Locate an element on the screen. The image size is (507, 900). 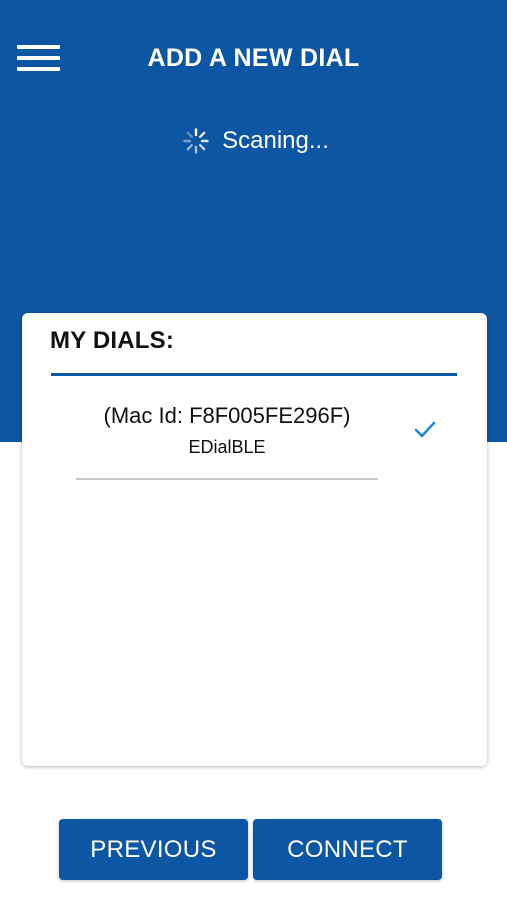
card-title: MY DIALS: is located at coordinates (112, 340).